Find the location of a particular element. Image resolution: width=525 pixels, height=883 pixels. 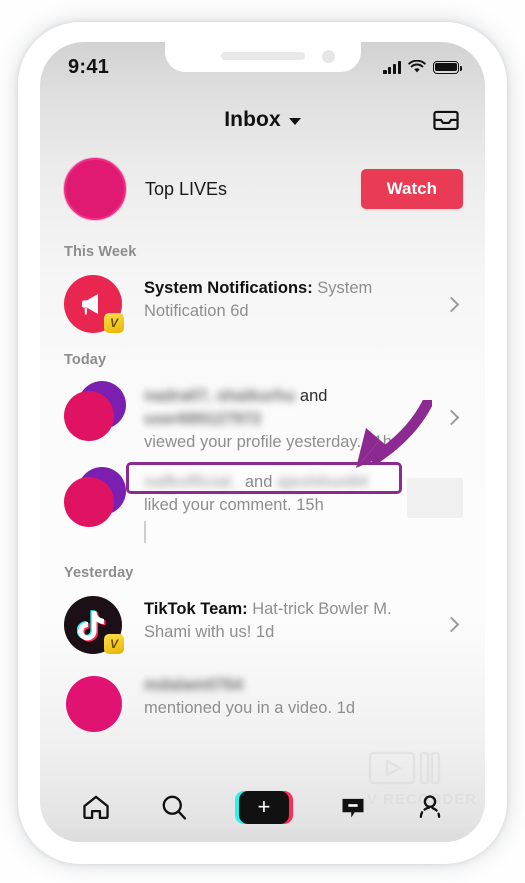

inbox-dropdown: Inbox is located at coordinates (262, 120).